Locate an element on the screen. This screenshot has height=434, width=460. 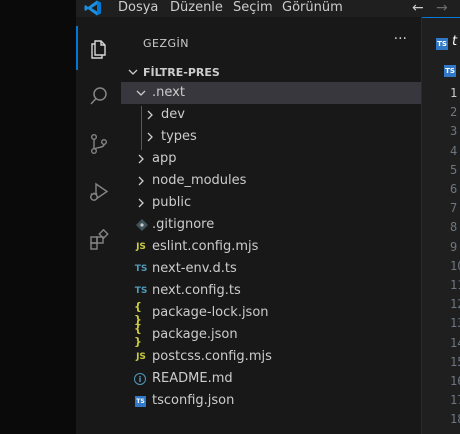
line-number: 10 is located at coordinates (455, 265).